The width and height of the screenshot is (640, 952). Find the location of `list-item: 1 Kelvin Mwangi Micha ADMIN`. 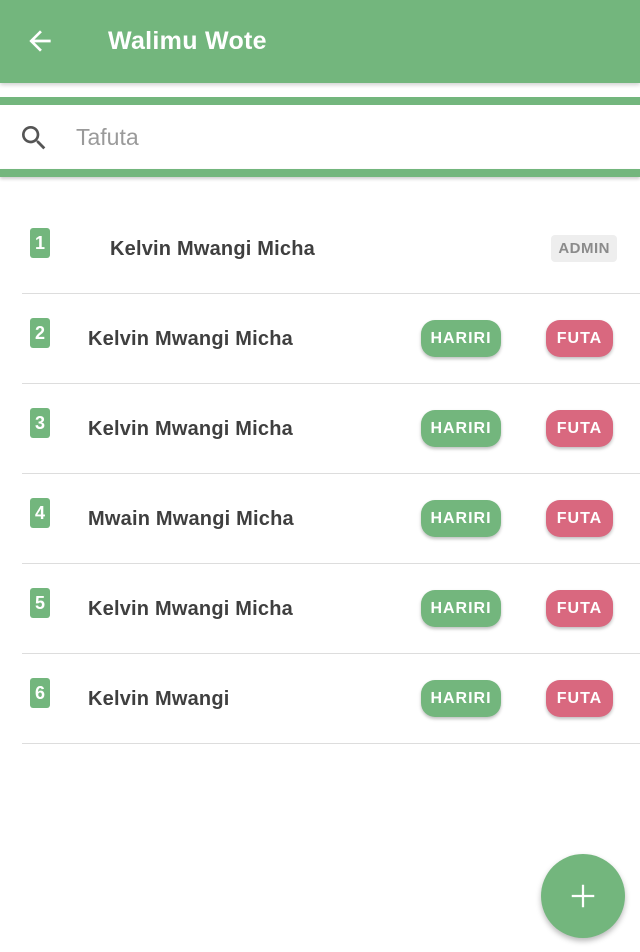

list-item: 1 Kelvin Mwangi Micha ADMIN is located at coordinates (331, 249).